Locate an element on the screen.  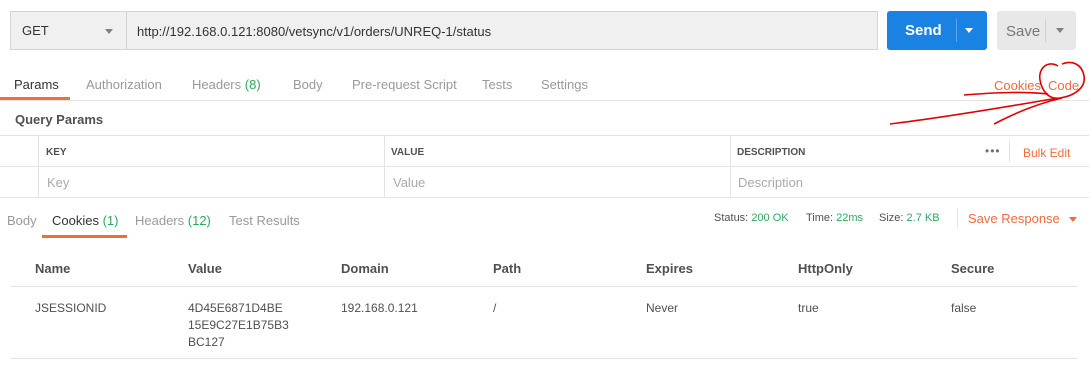
response-tab-body-label: Body is located at coordinates (22, 220).